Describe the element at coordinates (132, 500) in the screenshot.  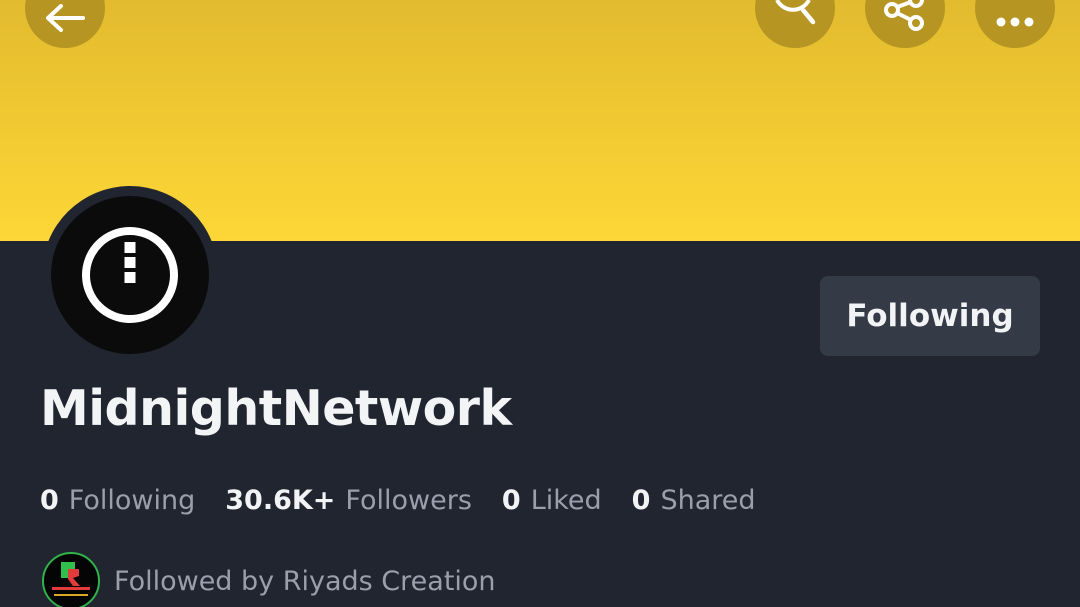
I see `stat-following-label: Following` at that location.